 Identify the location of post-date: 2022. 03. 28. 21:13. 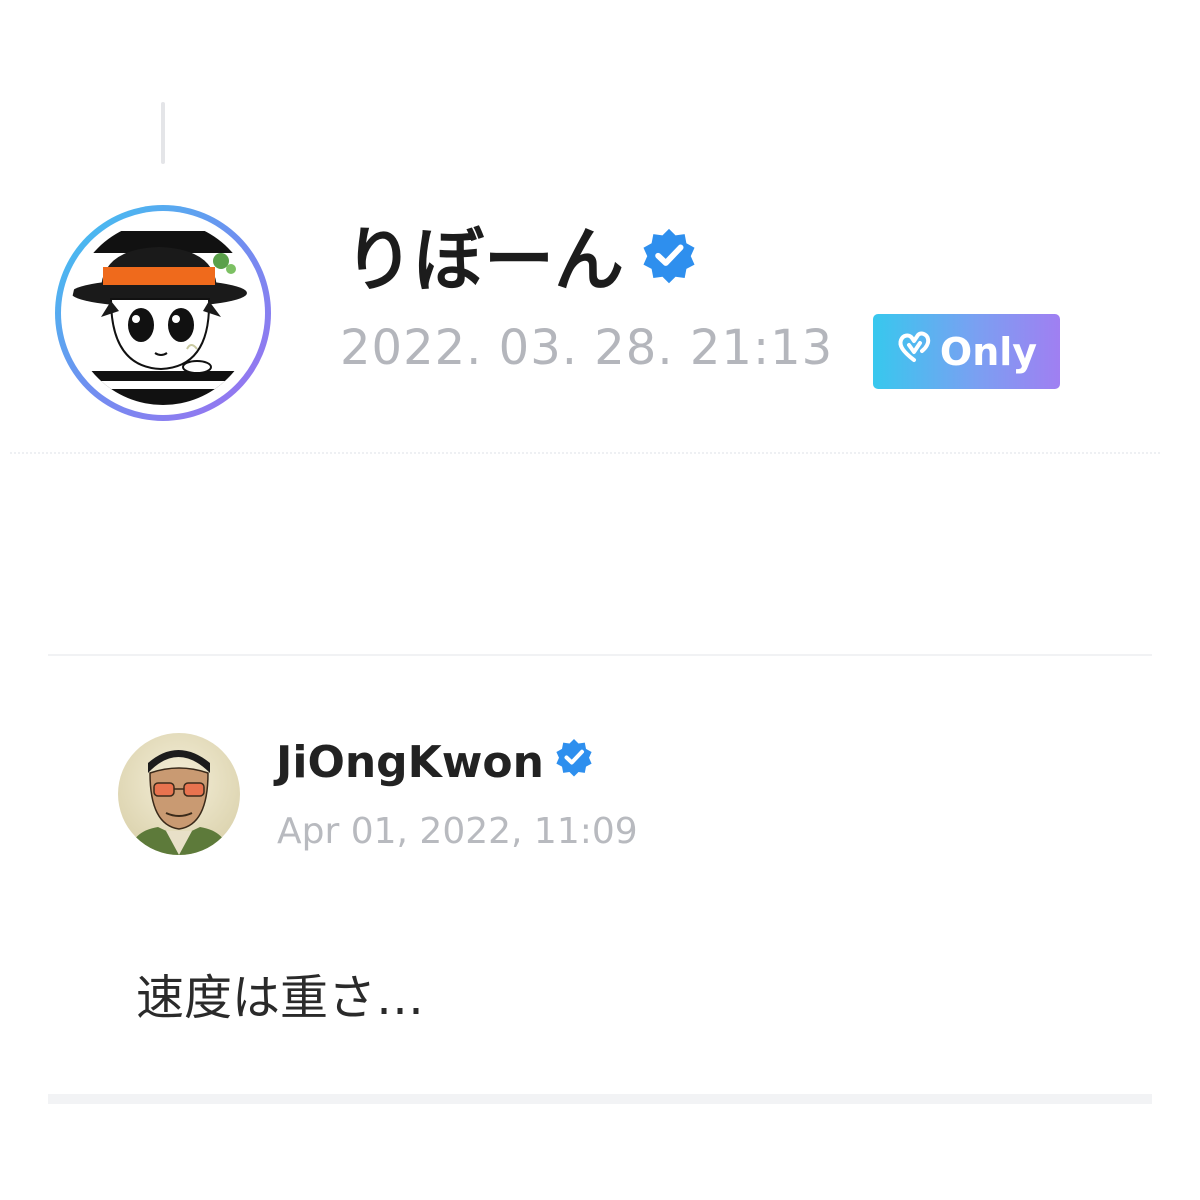
(587, 348).